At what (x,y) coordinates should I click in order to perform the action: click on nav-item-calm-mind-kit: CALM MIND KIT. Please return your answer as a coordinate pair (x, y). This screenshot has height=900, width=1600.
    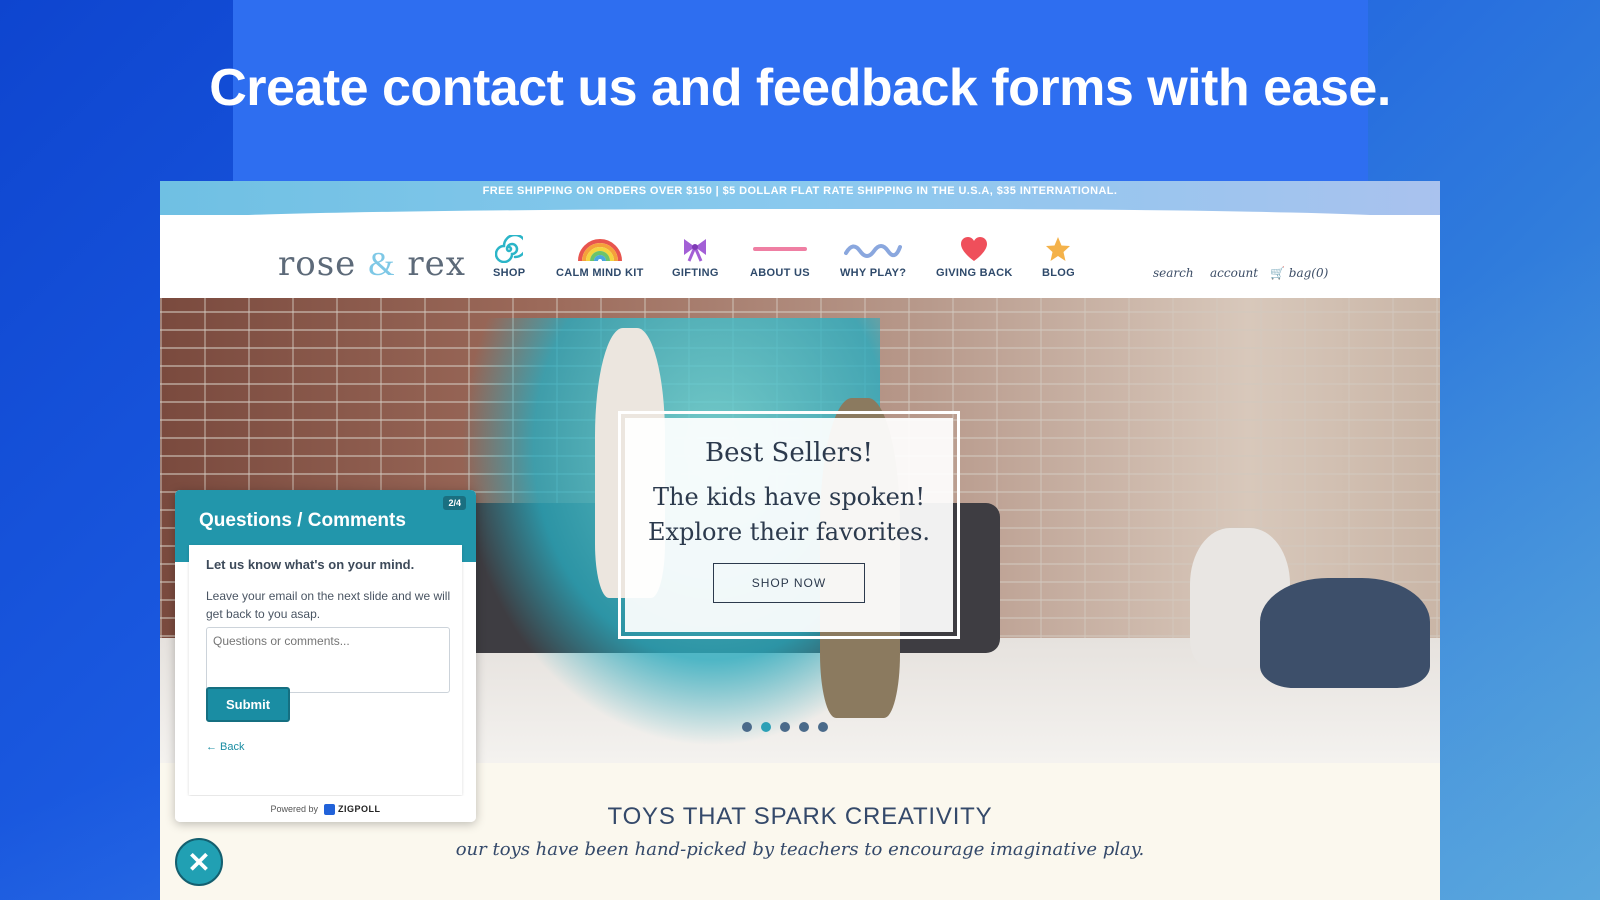
    Looking at the image, I should click on (600, 256).